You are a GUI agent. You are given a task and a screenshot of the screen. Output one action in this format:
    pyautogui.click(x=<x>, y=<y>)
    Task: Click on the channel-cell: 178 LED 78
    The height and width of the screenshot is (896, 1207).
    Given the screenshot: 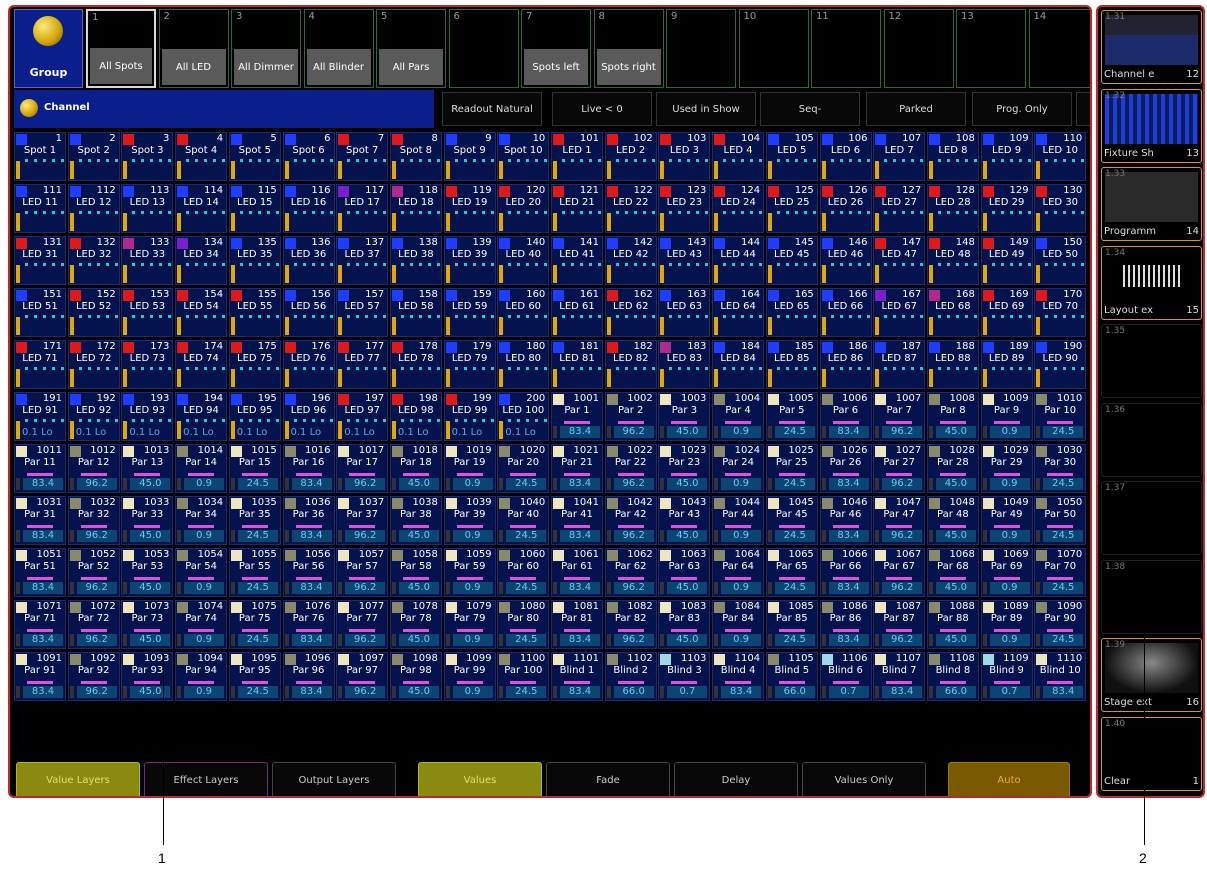 What is the action you would take?
    pyautogui.click(x=415, y=364)
    